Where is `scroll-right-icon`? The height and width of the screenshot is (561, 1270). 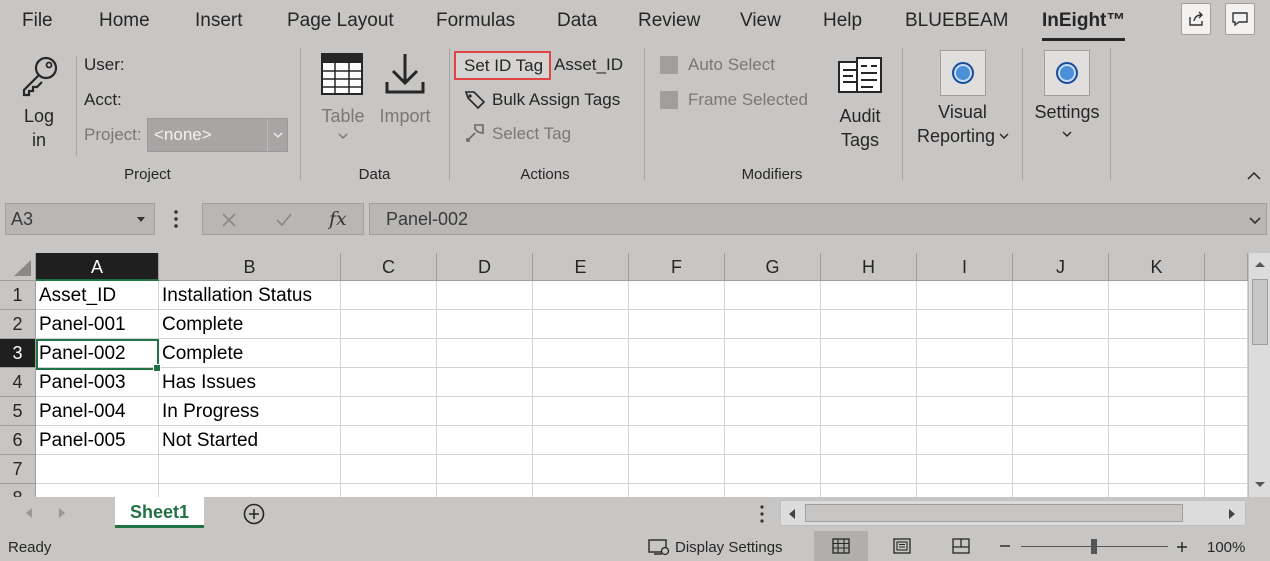 scroll-right-icon is located at coordinates (1232, 514).